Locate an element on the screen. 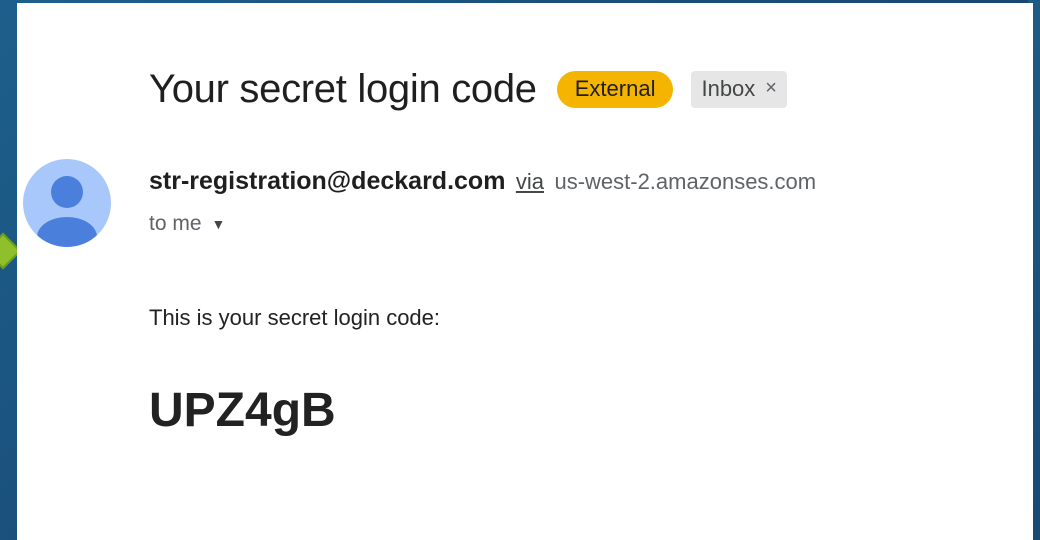 This screenshot has width=1040, height=540. recipient-text: to me is located at coordinates (175, 223).